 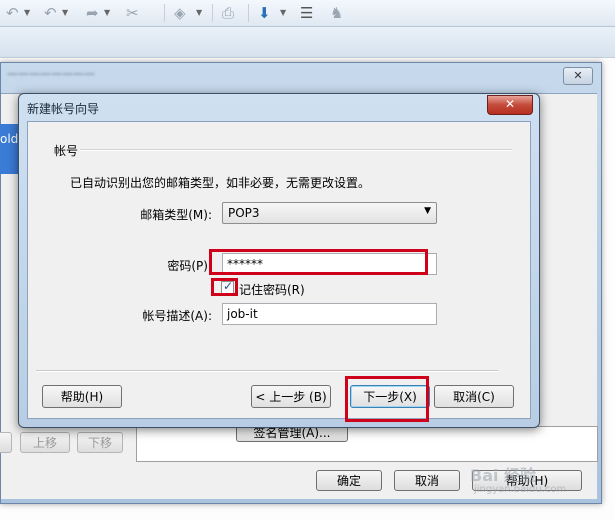 I want to click on highlight-password, so click(x=318, y=262).